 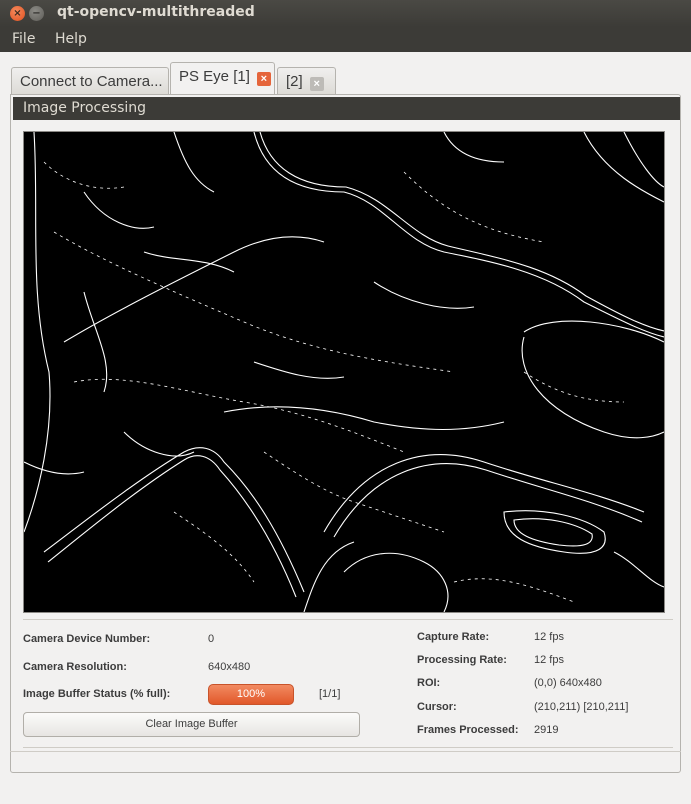 What do you see at coordinates (87, 639) in the screenshot?
I see `device-number-label: Camera Device Number:` at bounding box center [87, 639].